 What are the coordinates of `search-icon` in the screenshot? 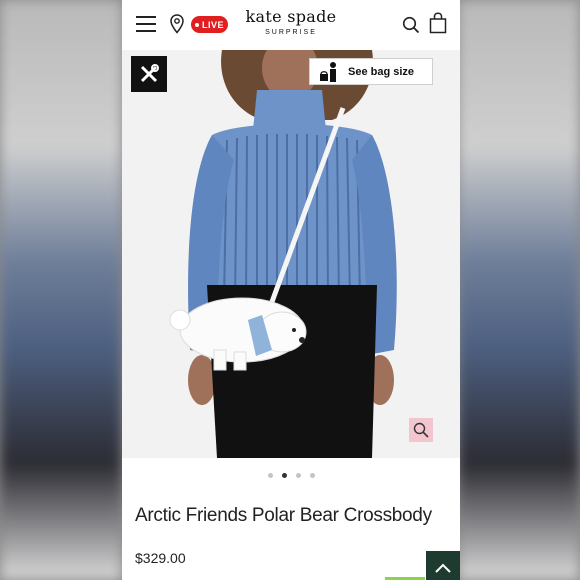 It's located at (411, 25).